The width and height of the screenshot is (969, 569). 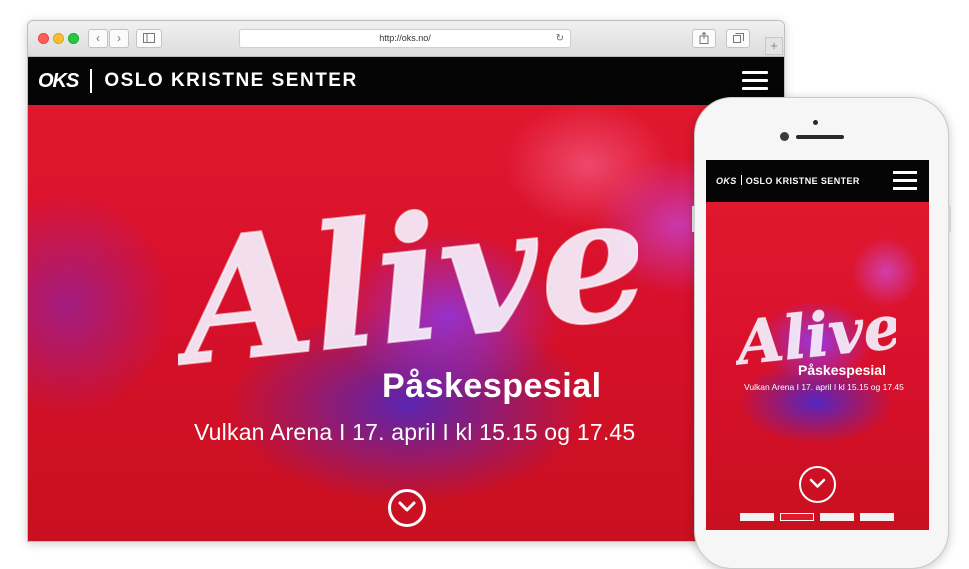 I want to click on show-tabs-button, so click(x=738, y=38).